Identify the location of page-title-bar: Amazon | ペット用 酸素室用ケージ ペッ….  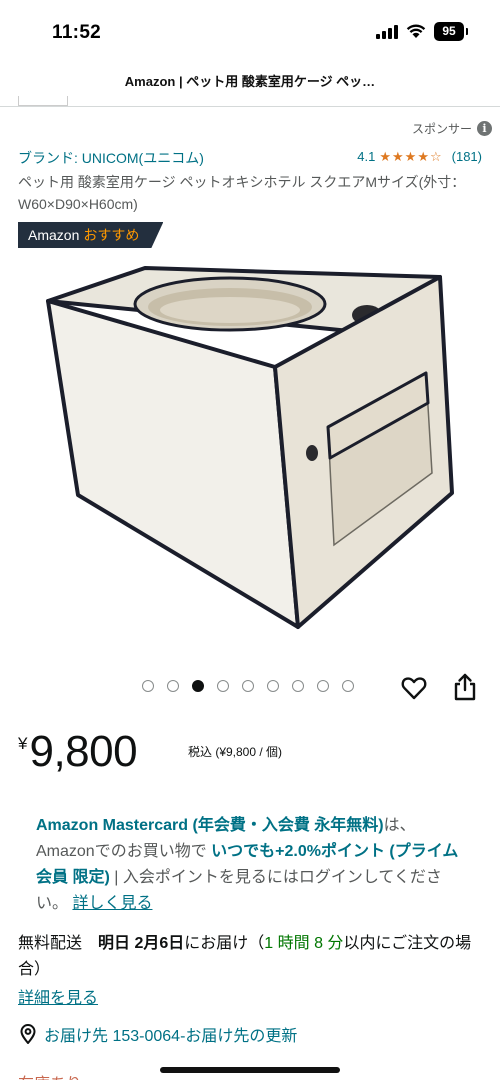
(250, 82).